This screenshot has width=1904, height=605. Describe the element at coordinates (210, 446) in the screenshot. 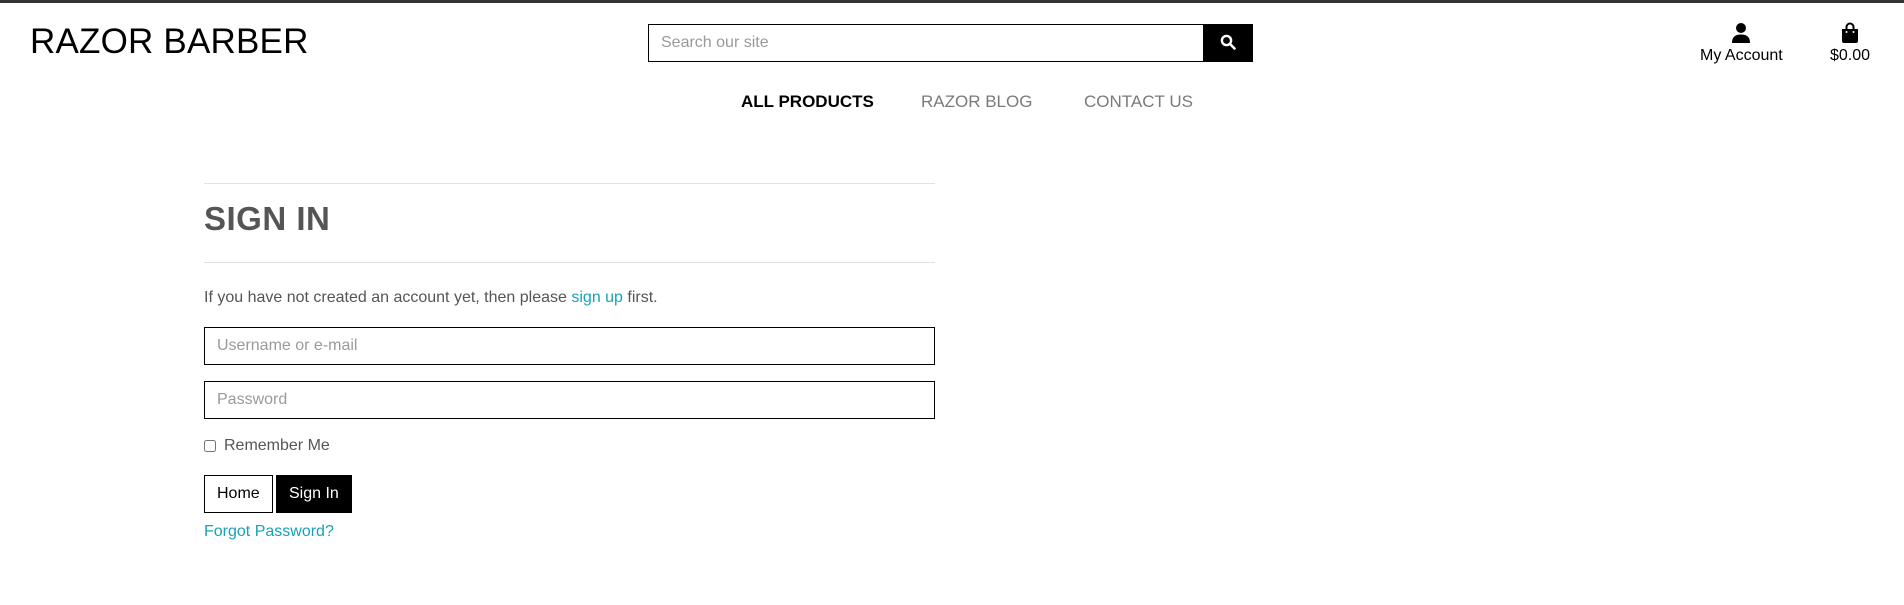

I see `remember-me-checkbox` at that location.